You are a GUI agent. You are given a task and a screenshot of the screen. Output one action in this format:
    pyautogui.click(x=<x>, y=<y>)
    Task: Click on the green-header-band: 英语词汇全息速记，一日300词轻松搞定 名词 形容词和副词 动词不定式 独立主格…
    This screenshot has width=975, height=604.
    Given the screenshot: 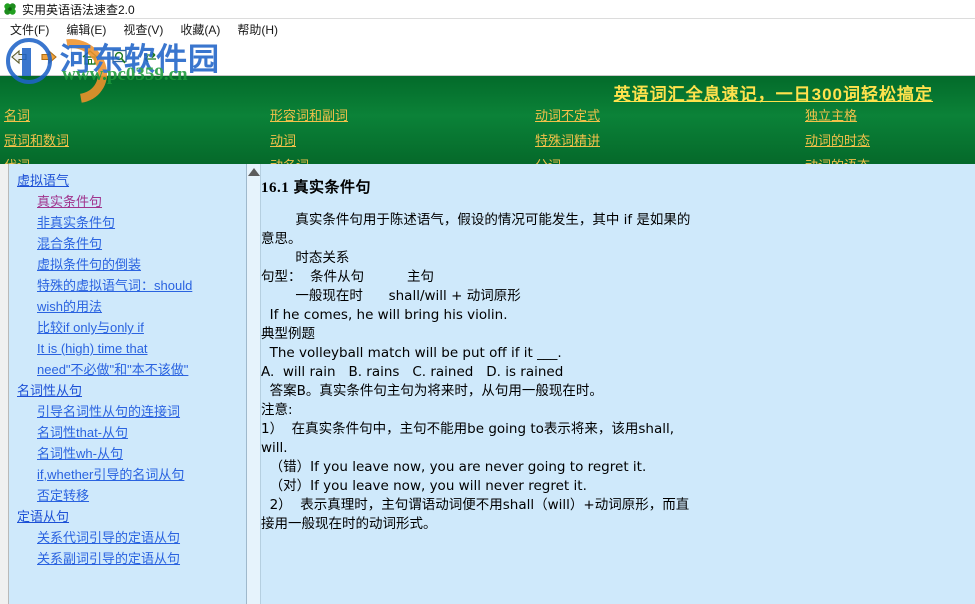 What is the action you would take?
    pyautogui.click(x=487, y=120)
    